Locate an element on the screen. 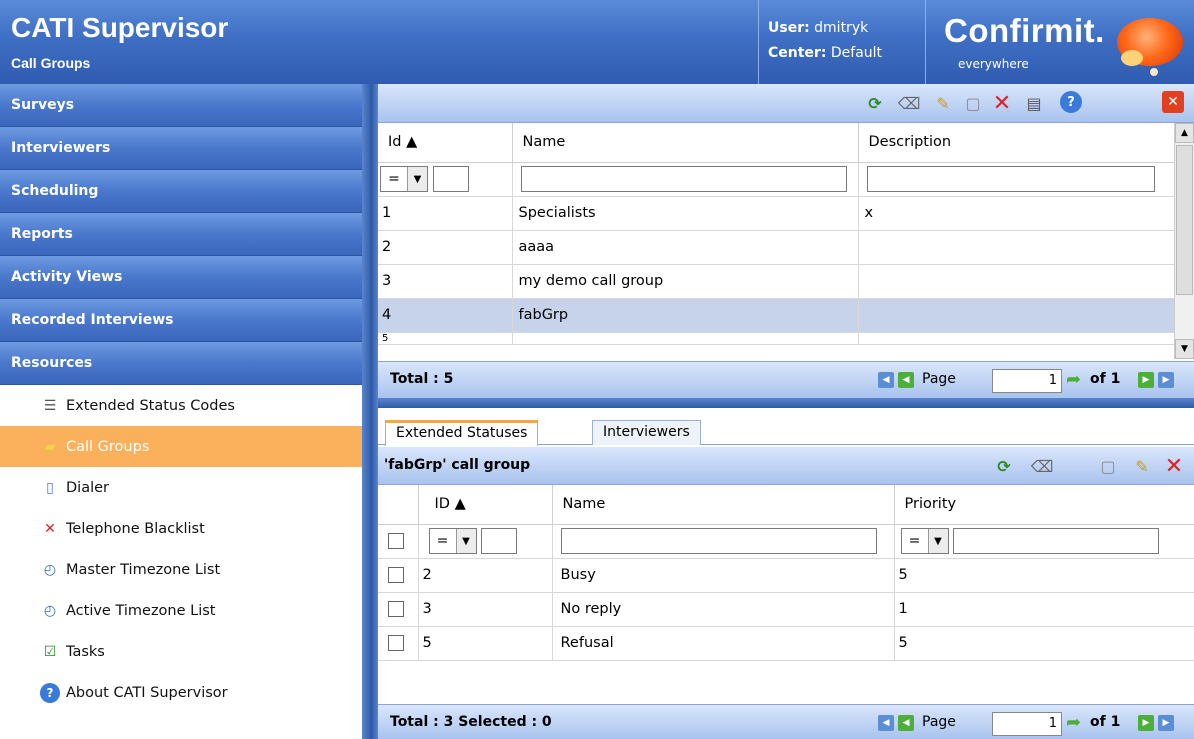  cell-id: 2 is located at coordinates (485, 575).